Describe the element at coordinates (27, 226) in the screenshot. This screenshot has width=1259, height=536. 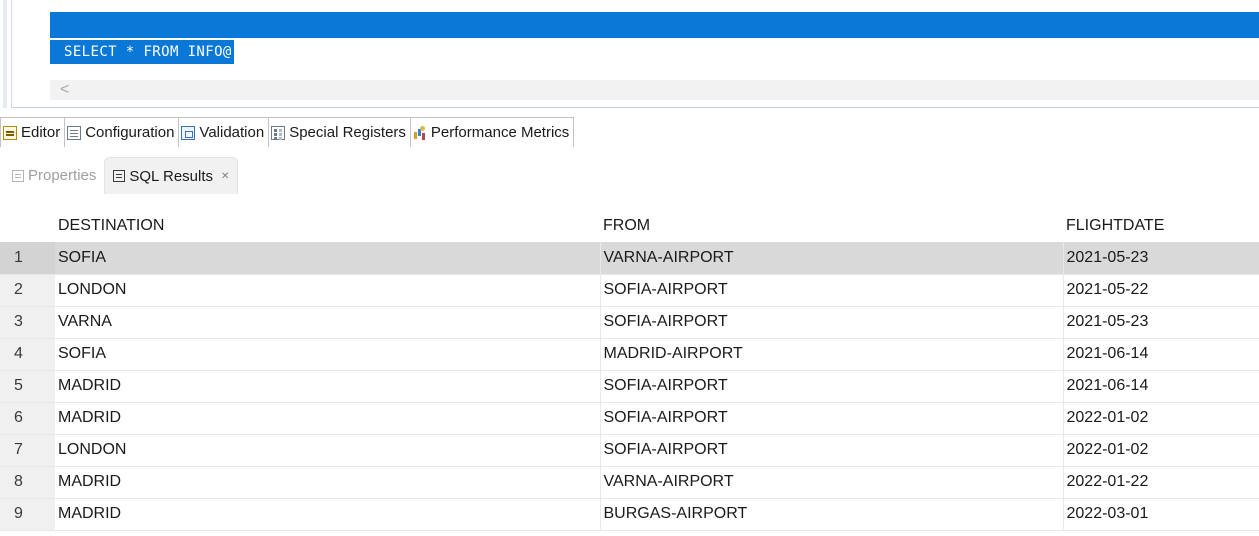
I see `row-number-header` at that location.